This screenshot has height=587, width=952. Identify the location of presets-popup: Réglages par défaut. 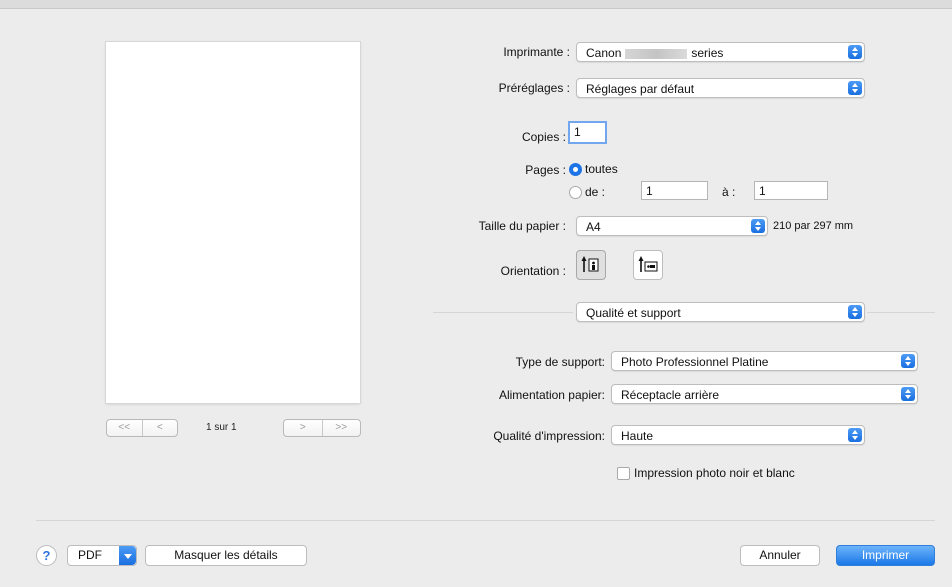
(720, 88).